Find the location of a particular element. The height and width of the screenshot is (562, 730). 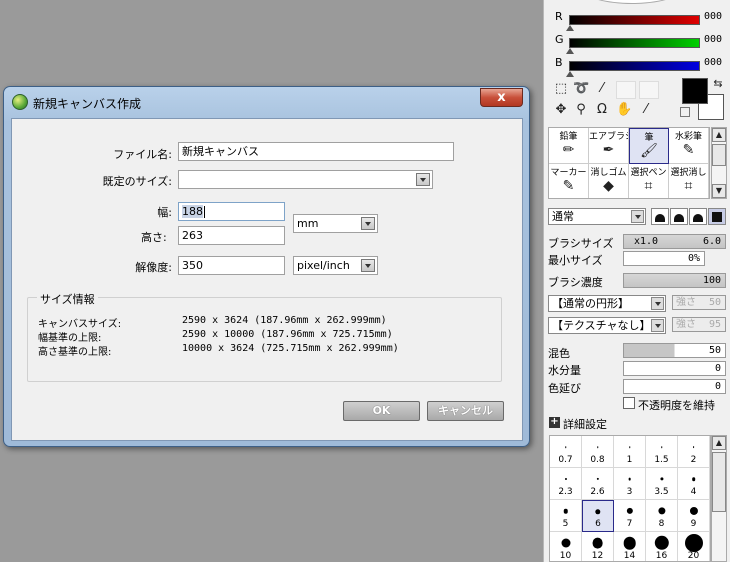

brush-size-slider: x1.0 6.0 is located at coordinates (674, 241).